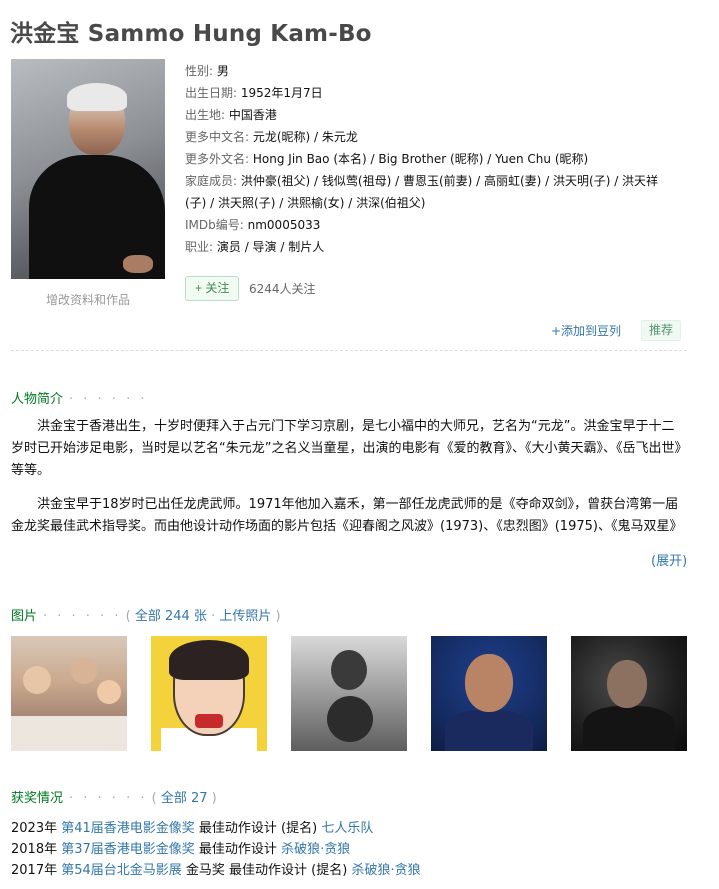 The width and height of the screenshot is (719, 889). I want to click on follow-count: 6244人关注, so click(282, 289).